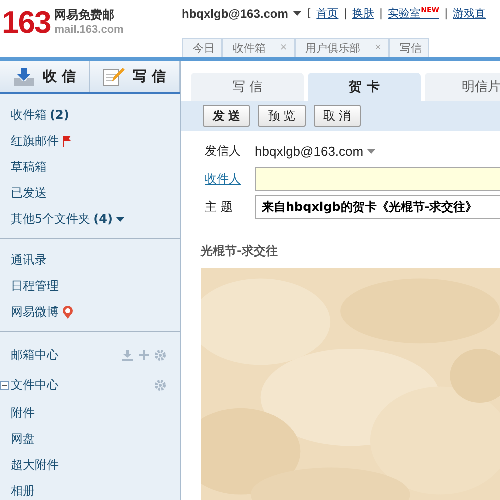 The image size is (500, 500). I want to click on sender-select: hbqxlgb@163.com, so click(315, 151).